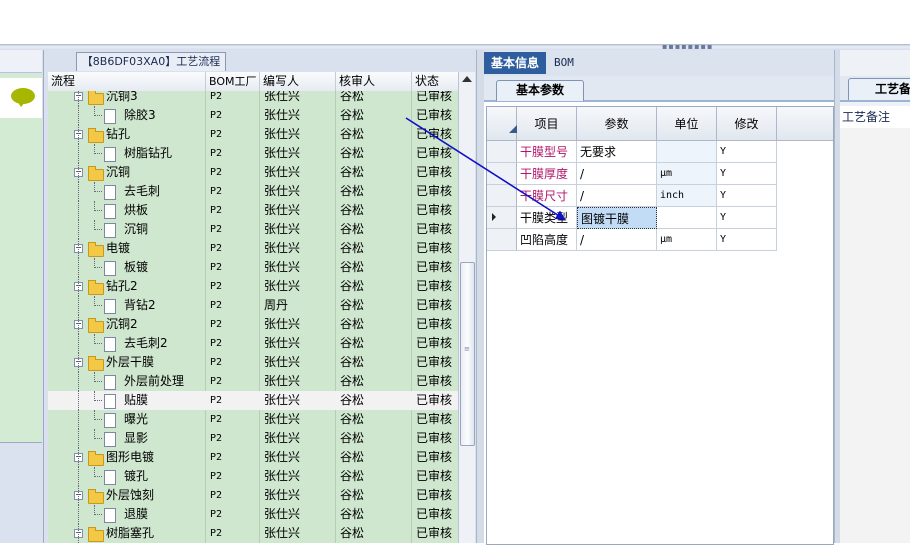 This screenshot has width=910, height=545. What do you see at coordinates (126, 343) in the screenshot?
I see `tree-node: 去毛刺2` at bounding box center [126, 343].